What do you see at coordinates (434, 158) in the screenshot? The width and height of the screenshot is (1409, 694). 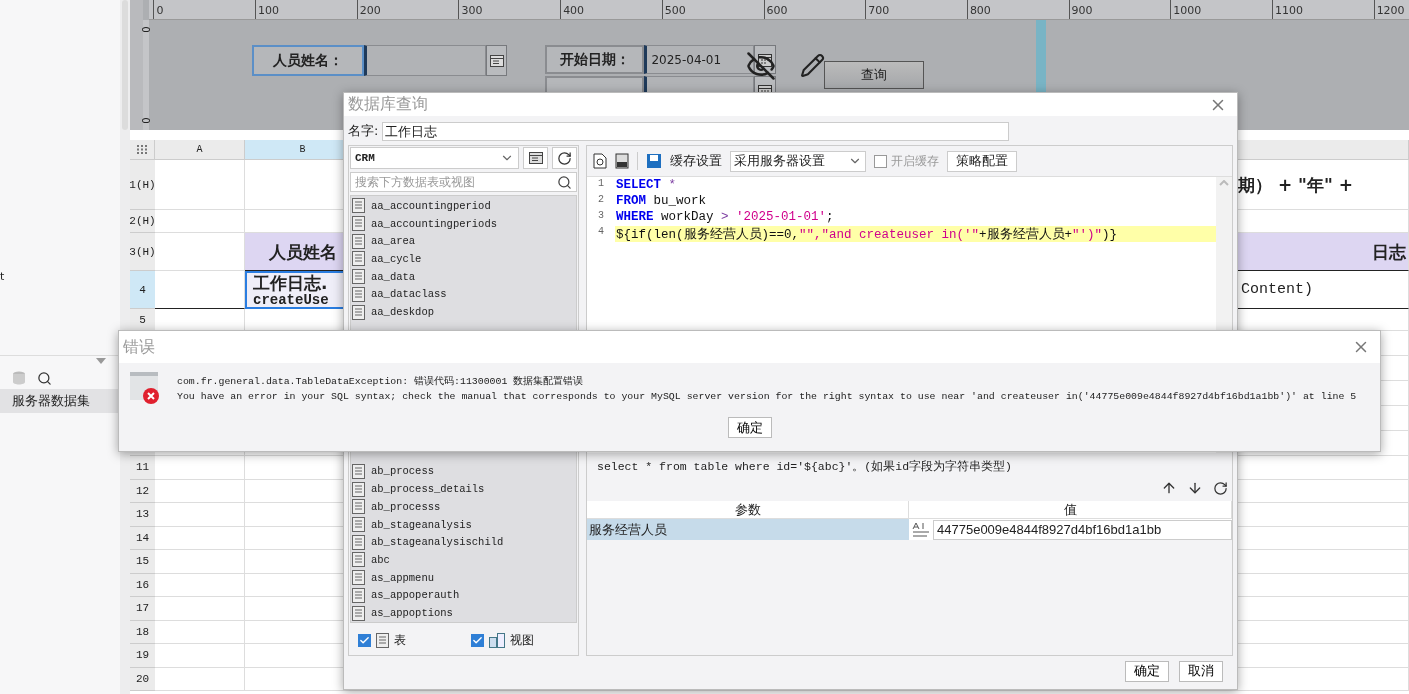 I see `connection-select: CRM` at bounding box center [434, 158].